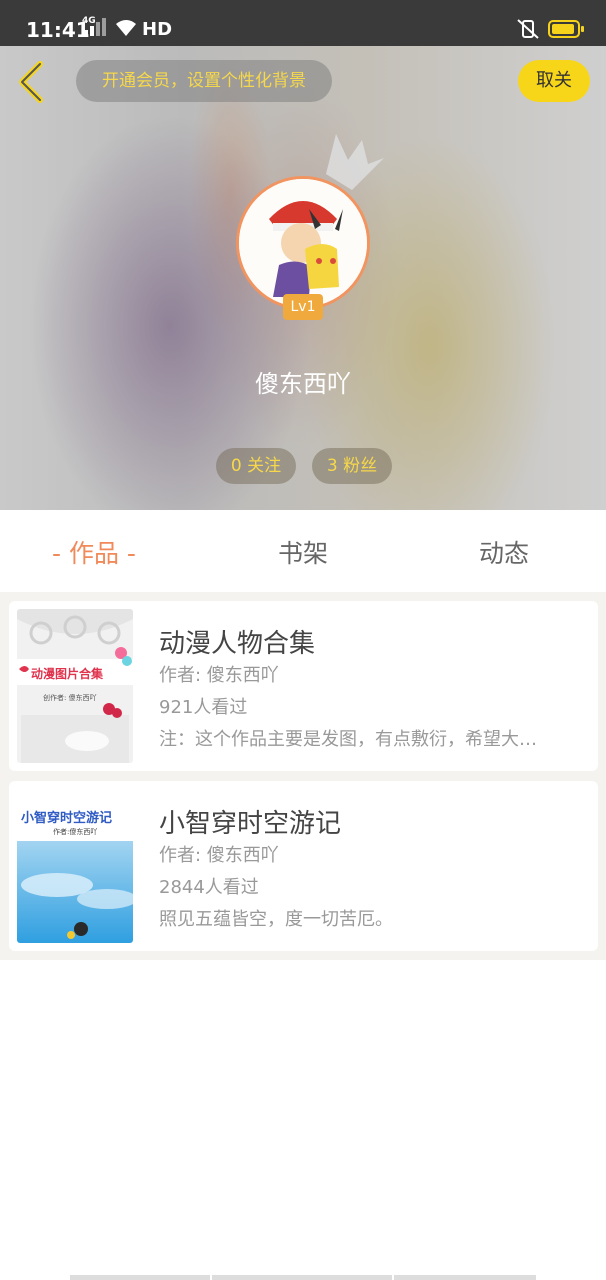 Image resolution: width=606 pixels, height=1280 pixels. Describe the element at coordinates (203, 707) in the screenshot. I see `work-views: 921人看过` at that location.